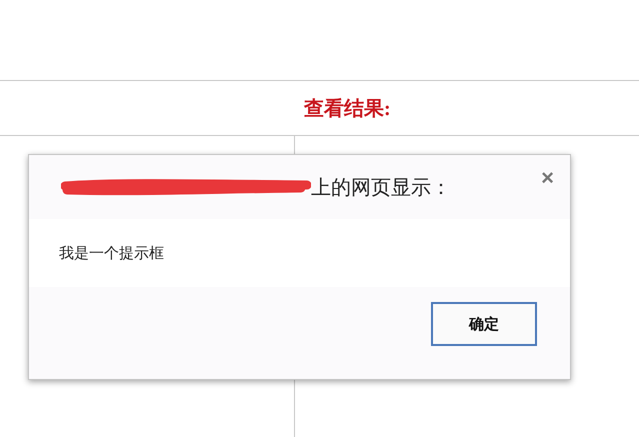  I want to click on ok-button: 确定, so click(484, 324).